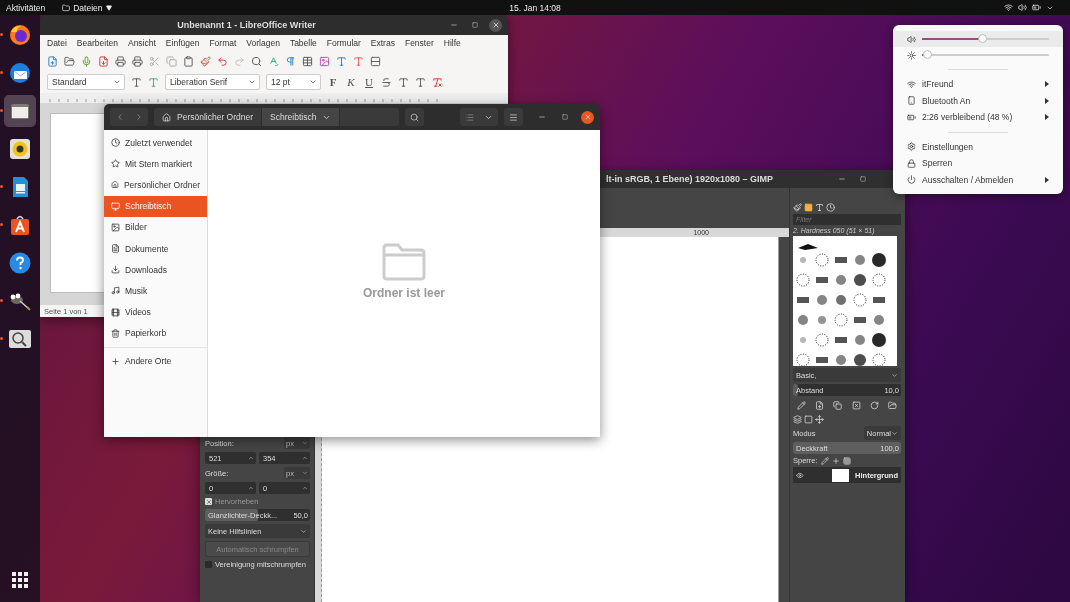 This screenshot has width=1070, height=602. Describe the element at coordinates (978, 146) in the screenshot. I see `menu-item: Einstellungen` at that location.